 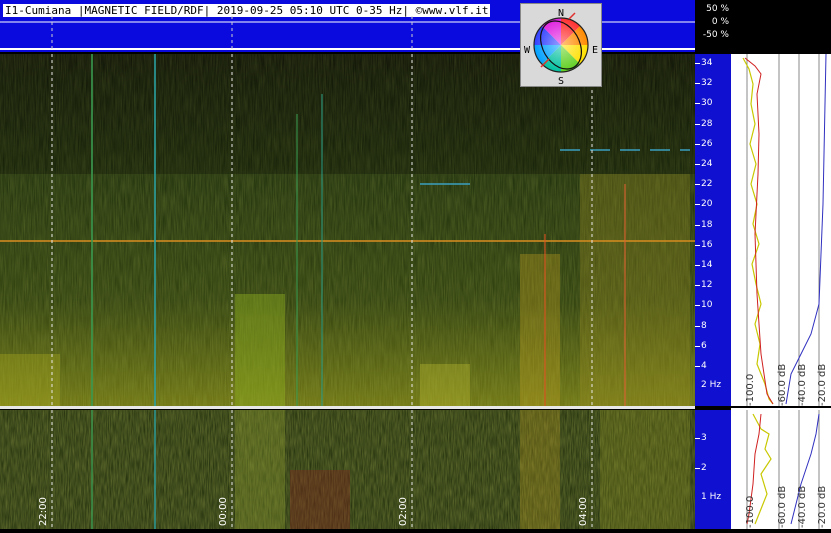 What do you see at coordinates (782, 506) in the screenshot?
I see `db-label-bottom-60: -60.0 dB` at bounding box center [782, 506].